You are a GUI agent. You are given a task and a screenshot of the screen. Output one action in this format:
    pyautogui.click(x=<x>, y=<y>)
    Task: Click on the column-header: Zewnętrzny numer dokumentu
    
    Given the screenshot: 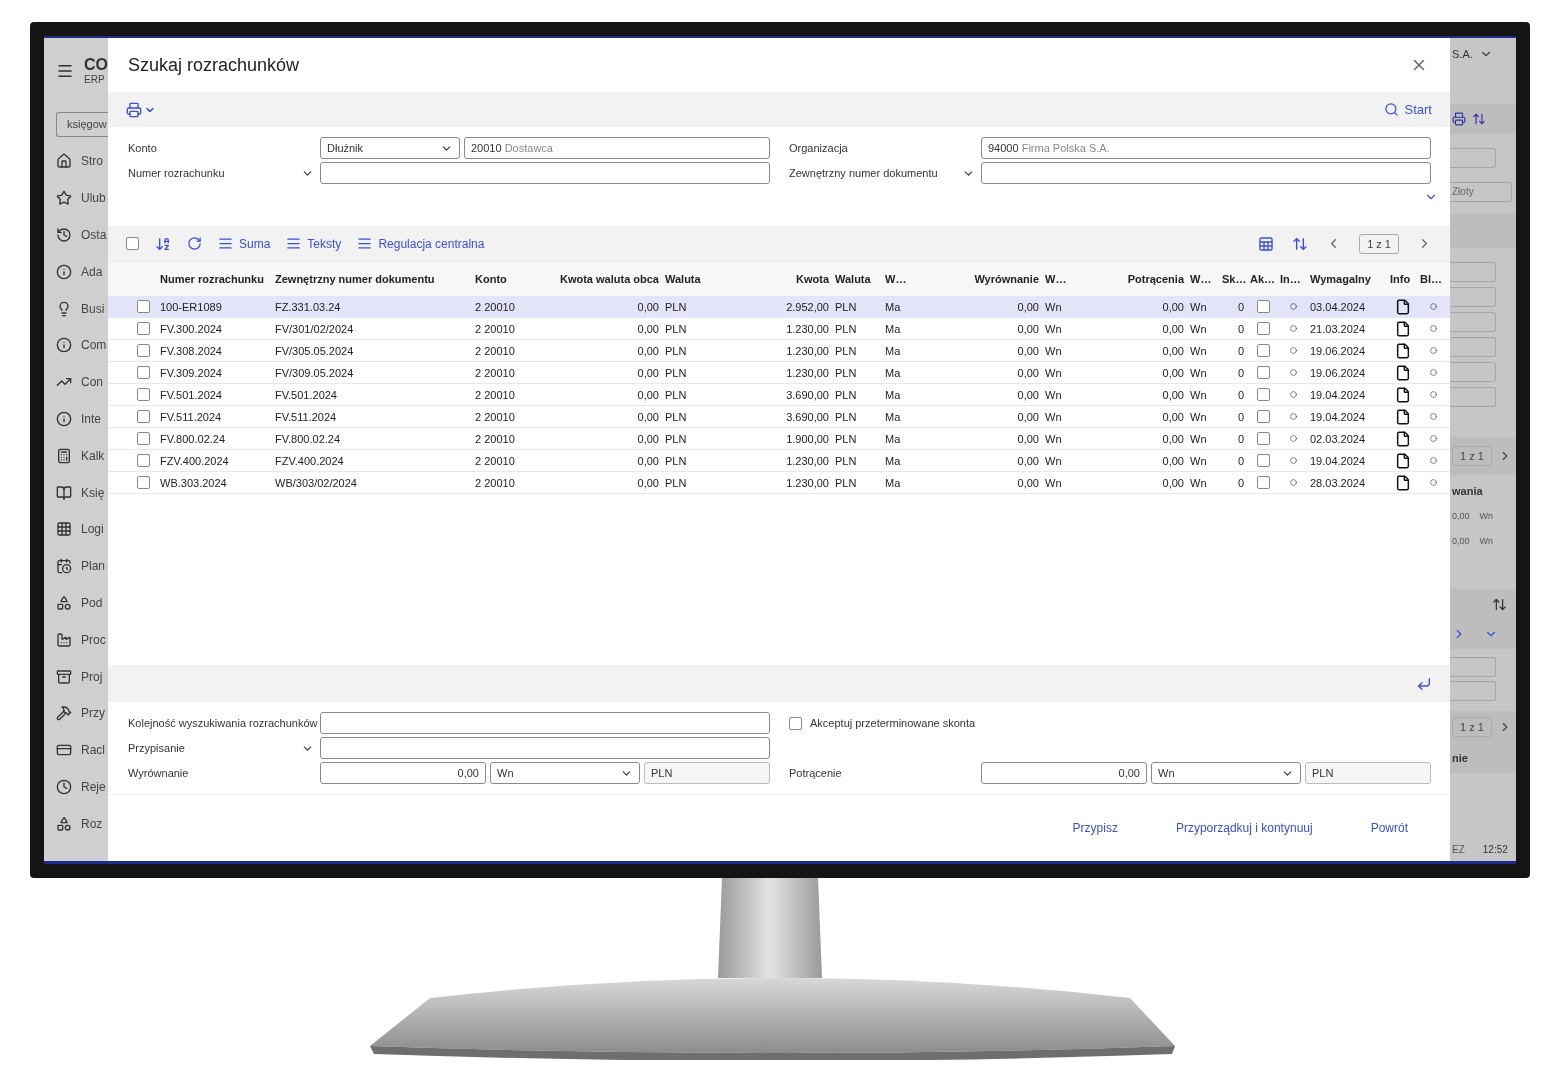 What is the action you would take?
    pyautogui.click(x=373, y=279)
    